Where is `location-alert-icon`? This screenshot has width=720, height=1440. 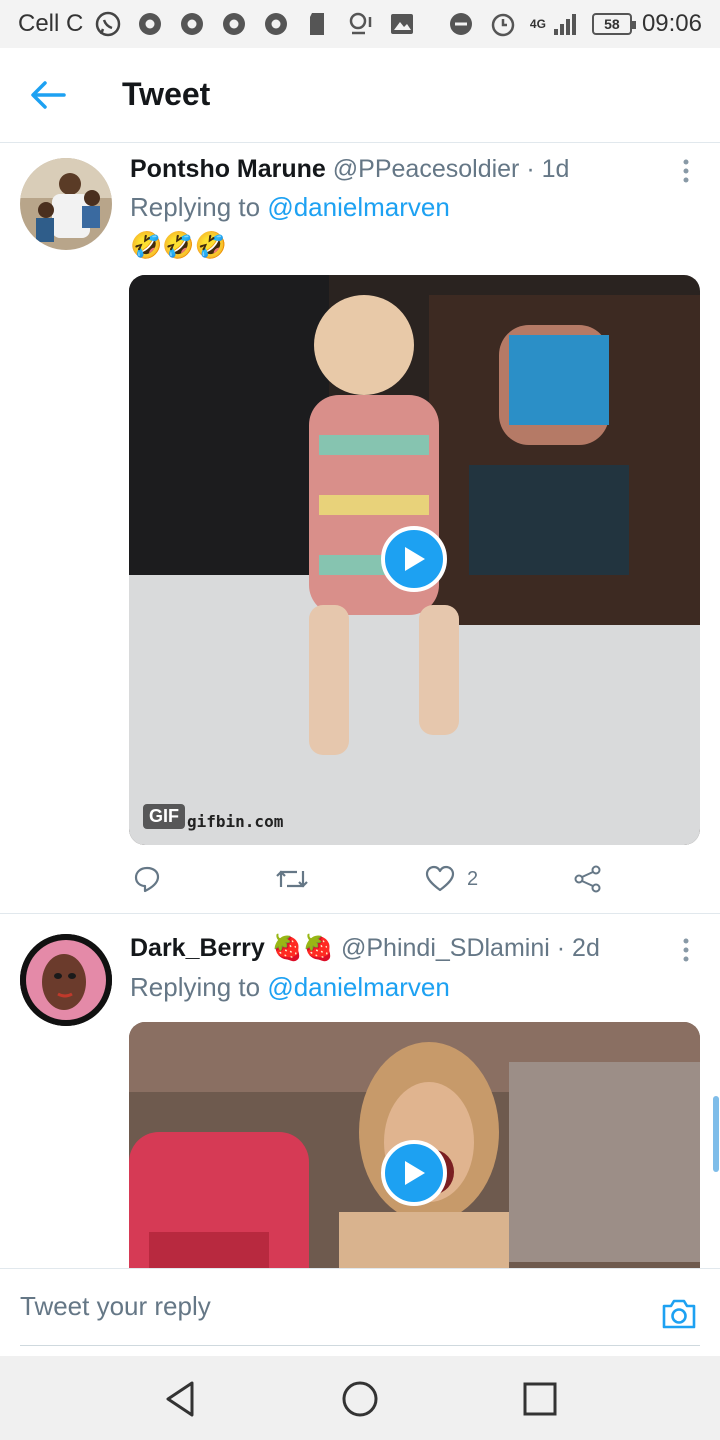
location-alert-icon is located at coordinates (361, 23).